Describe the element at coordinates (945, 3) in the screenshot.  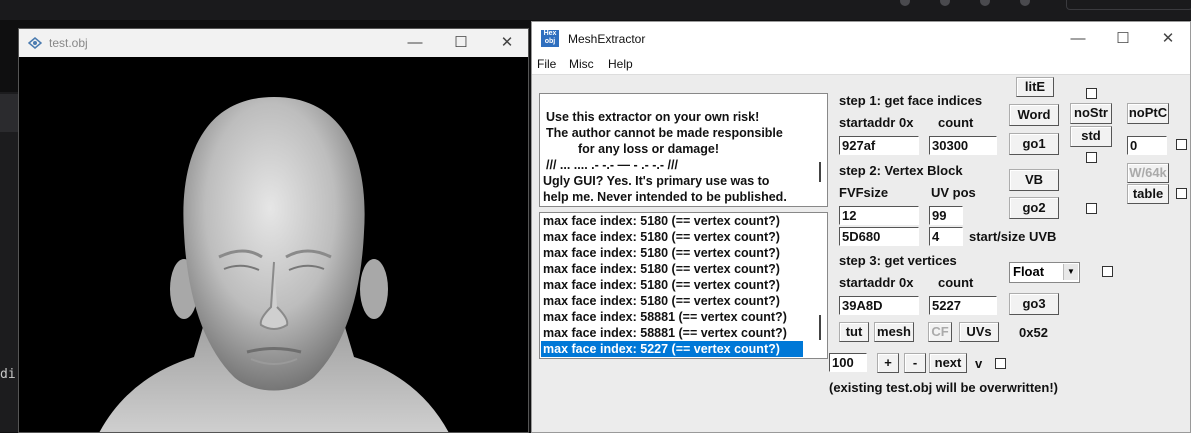
I see `settings-icon` at that location.